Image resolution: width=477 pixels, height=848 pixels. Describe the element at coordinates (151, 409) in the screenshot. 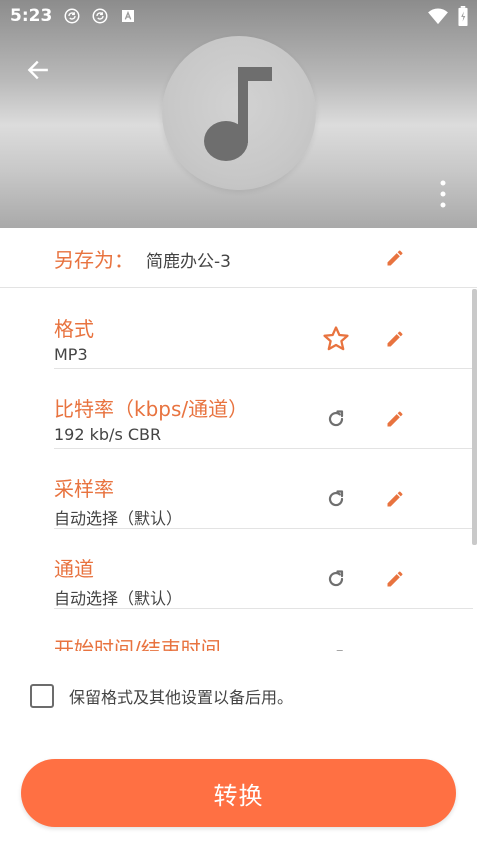

I see `setting-title: 比特率（kbps/通道）` at that location.